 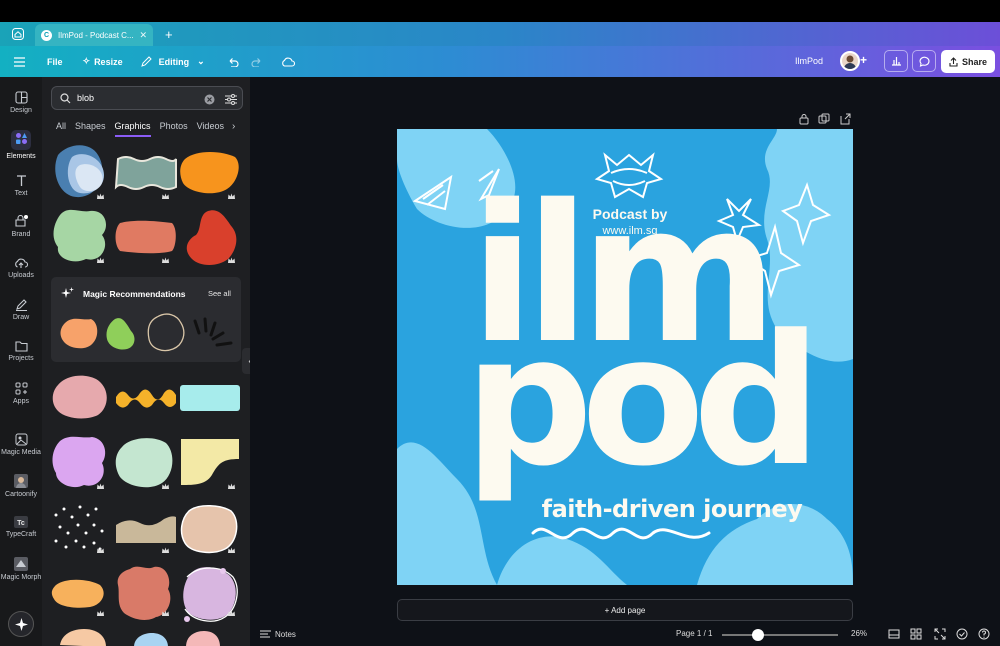 What do you see at coordinates (21, 61) in the screenshot?
I see `menu-icon` at bounding box center [21, 61].